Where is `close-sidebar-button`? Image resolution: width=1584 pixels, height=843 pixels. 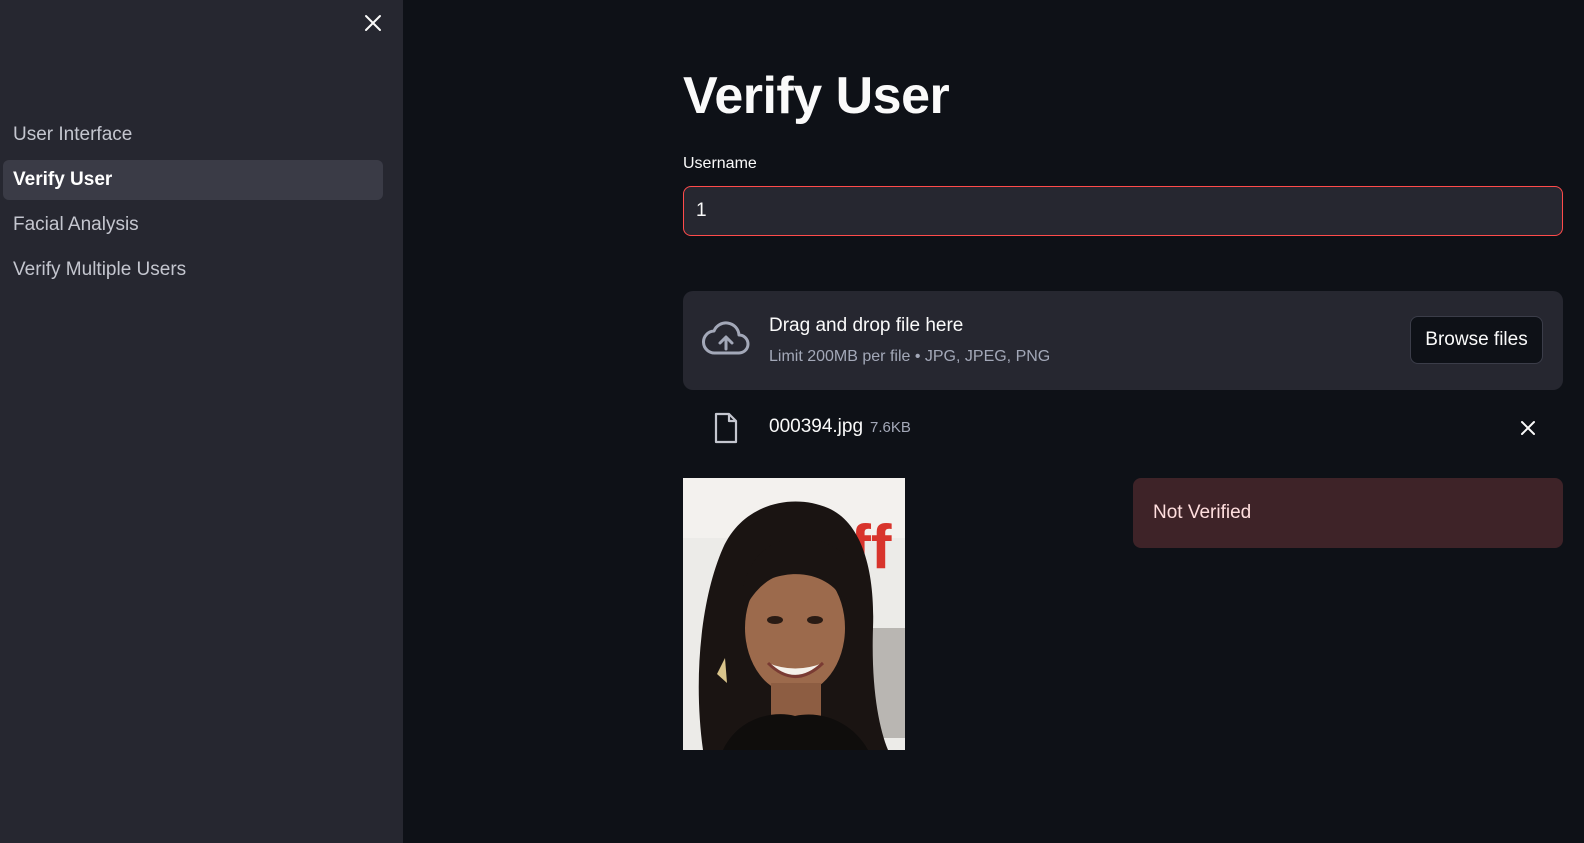
close-sidebar-button is located at coordinates (373, 23).